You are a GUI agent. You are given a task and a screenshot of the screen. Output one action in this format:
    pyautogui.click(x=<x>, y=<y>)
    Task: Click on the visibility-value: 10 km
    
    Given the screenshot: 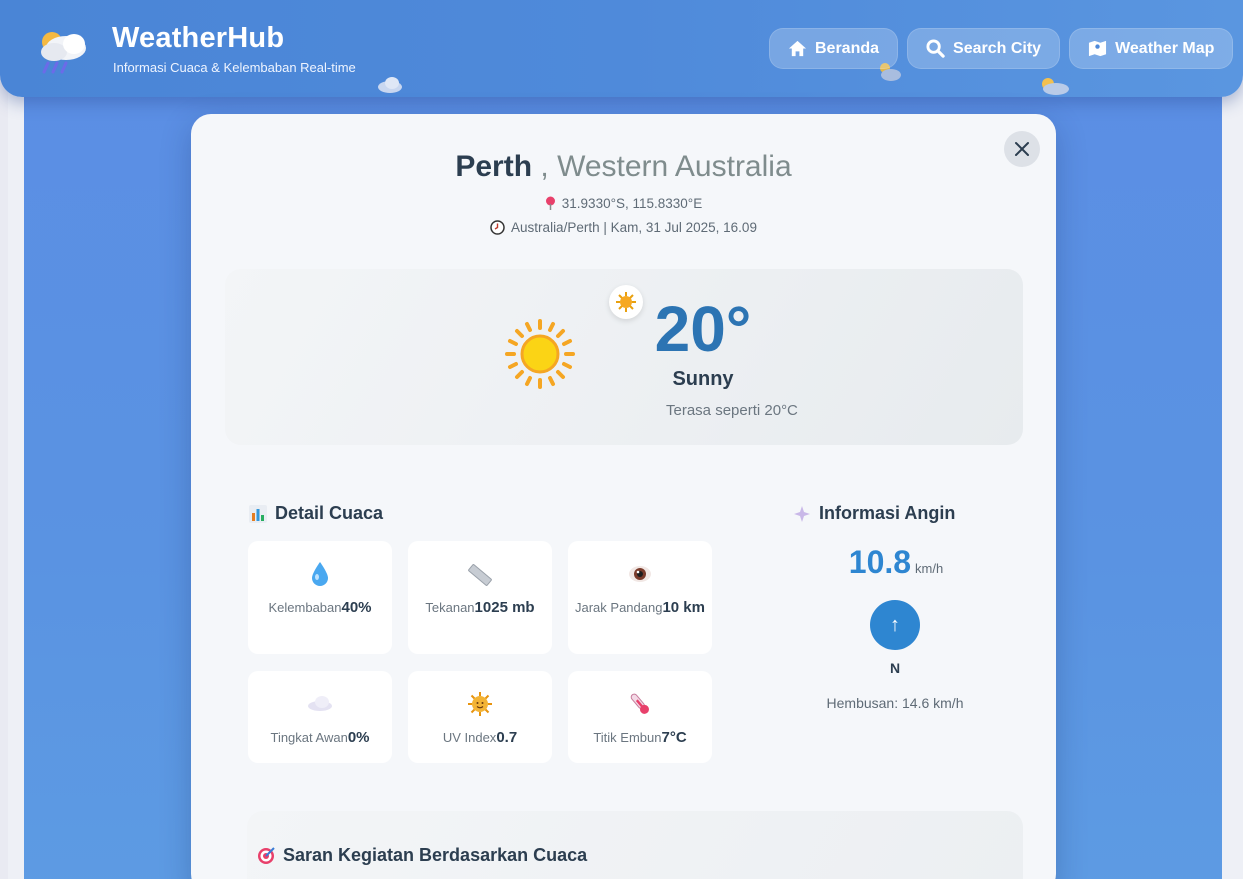 What is the action you would take?
    pyautogui.click(x=683, y=607)
    